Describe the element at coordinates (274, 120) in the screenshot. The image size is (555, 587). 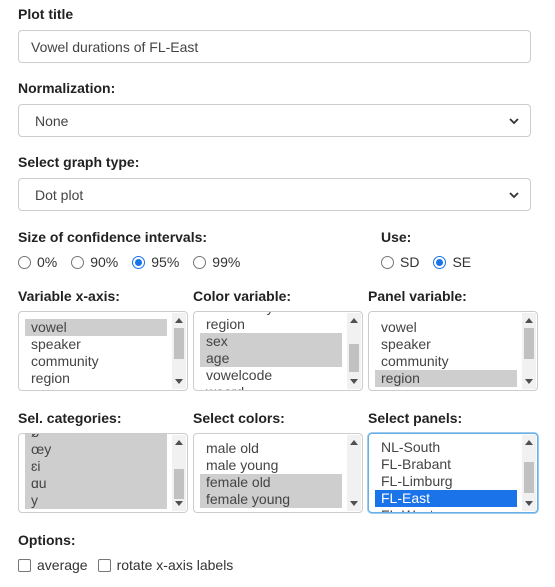
I see `normalization-select: None` at that location.